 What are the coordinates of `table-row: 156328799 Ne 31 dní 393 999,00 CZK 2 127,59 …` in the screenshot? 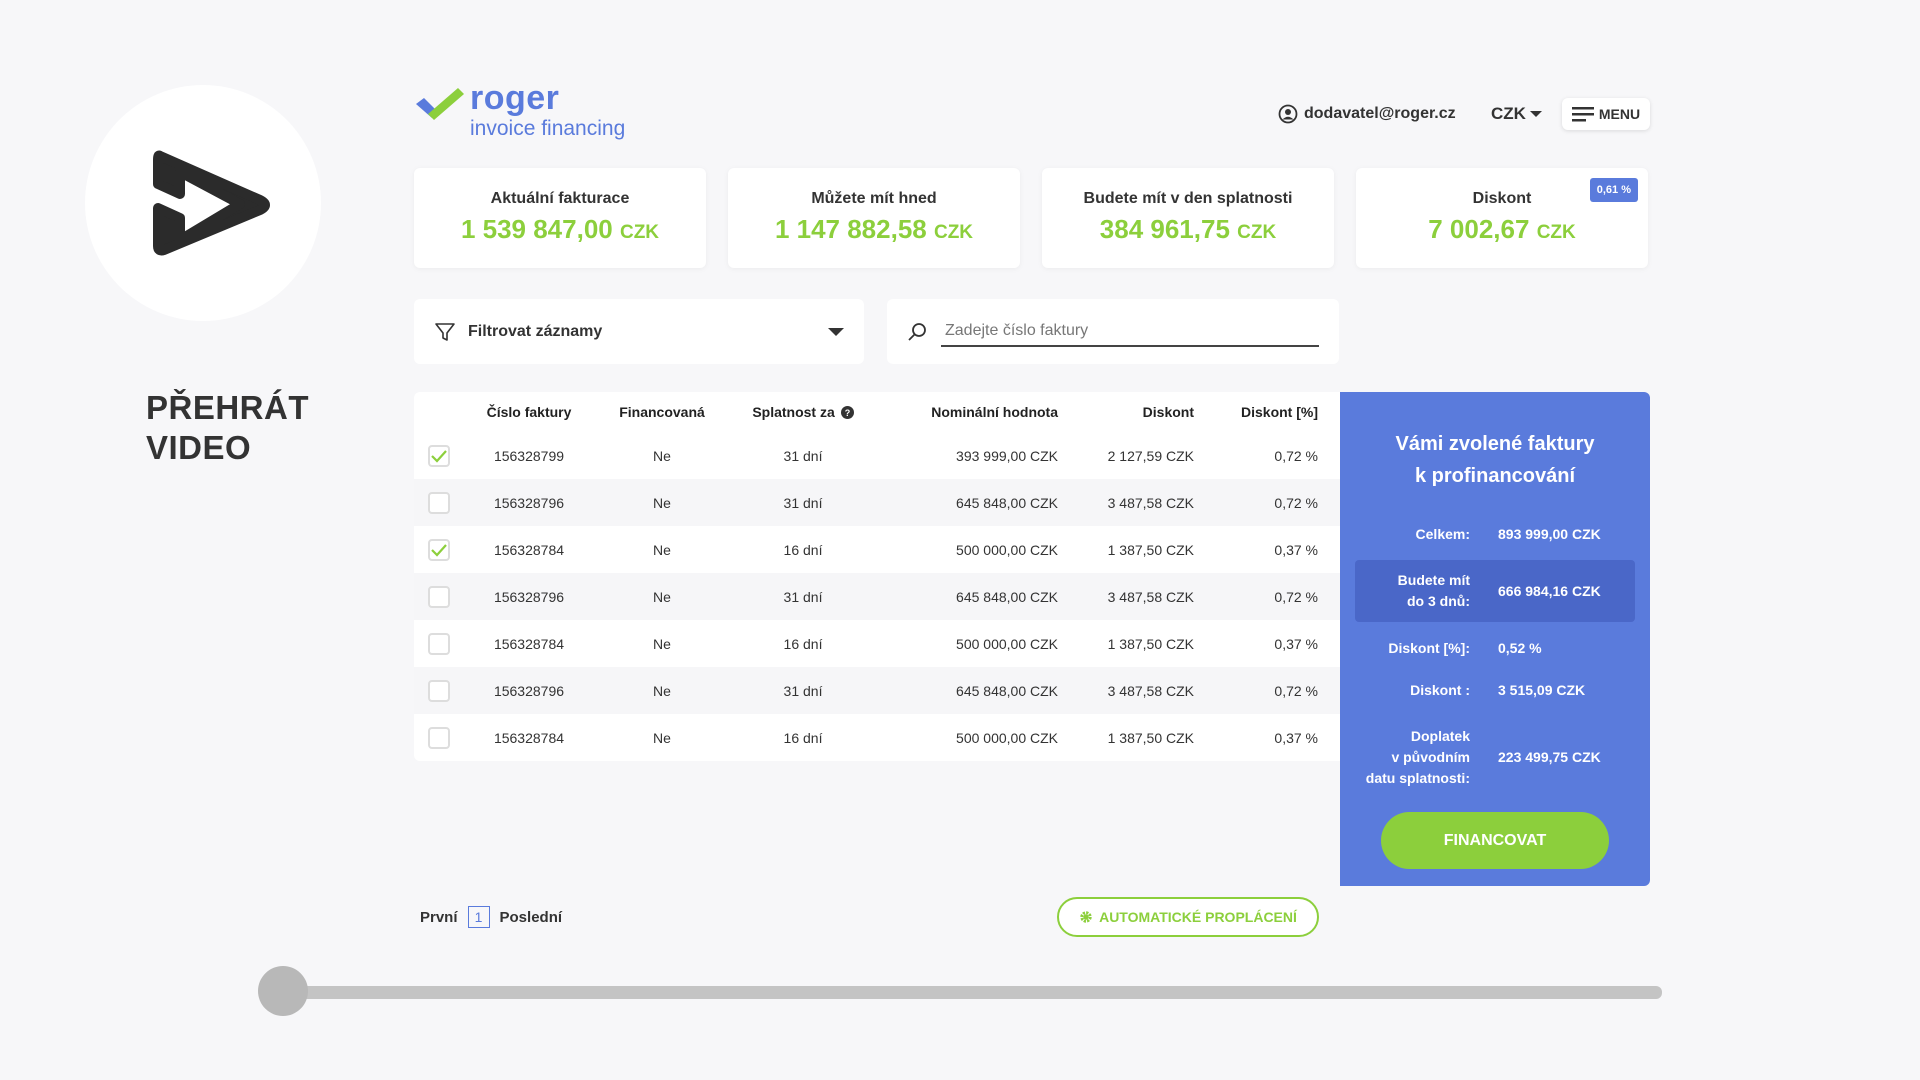 It's located at (877, 455).